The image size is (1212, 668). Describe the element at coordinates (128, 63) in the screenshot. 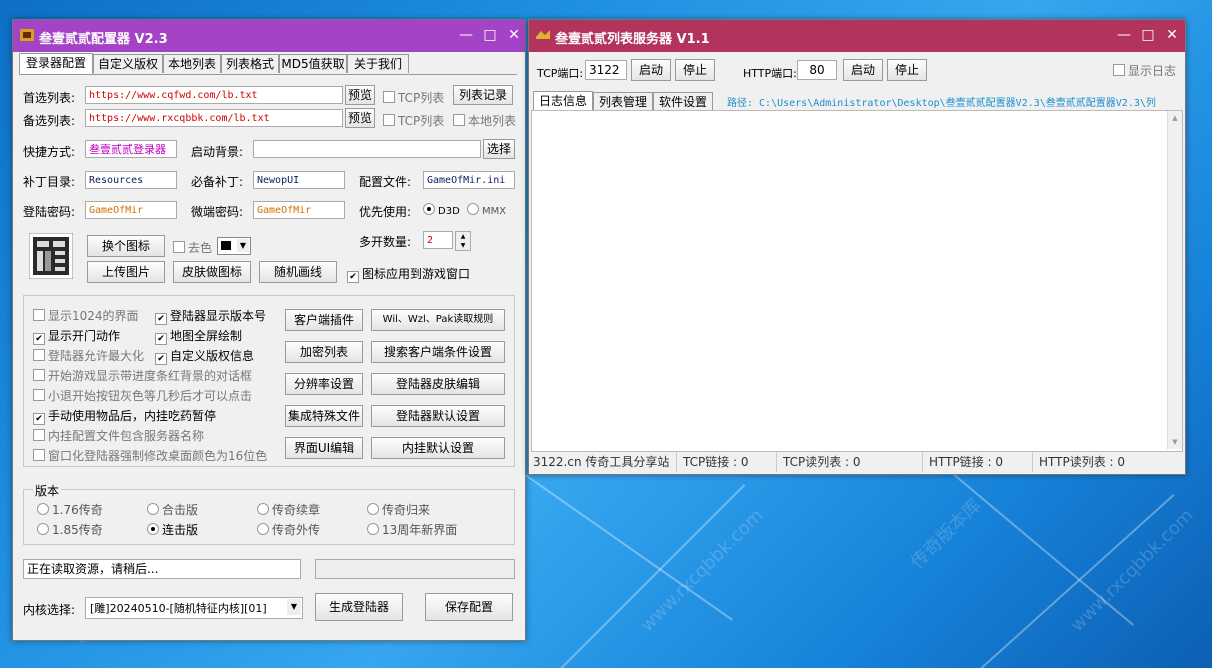

I see `tab-custom-copyright: 自定义版权` at that location.